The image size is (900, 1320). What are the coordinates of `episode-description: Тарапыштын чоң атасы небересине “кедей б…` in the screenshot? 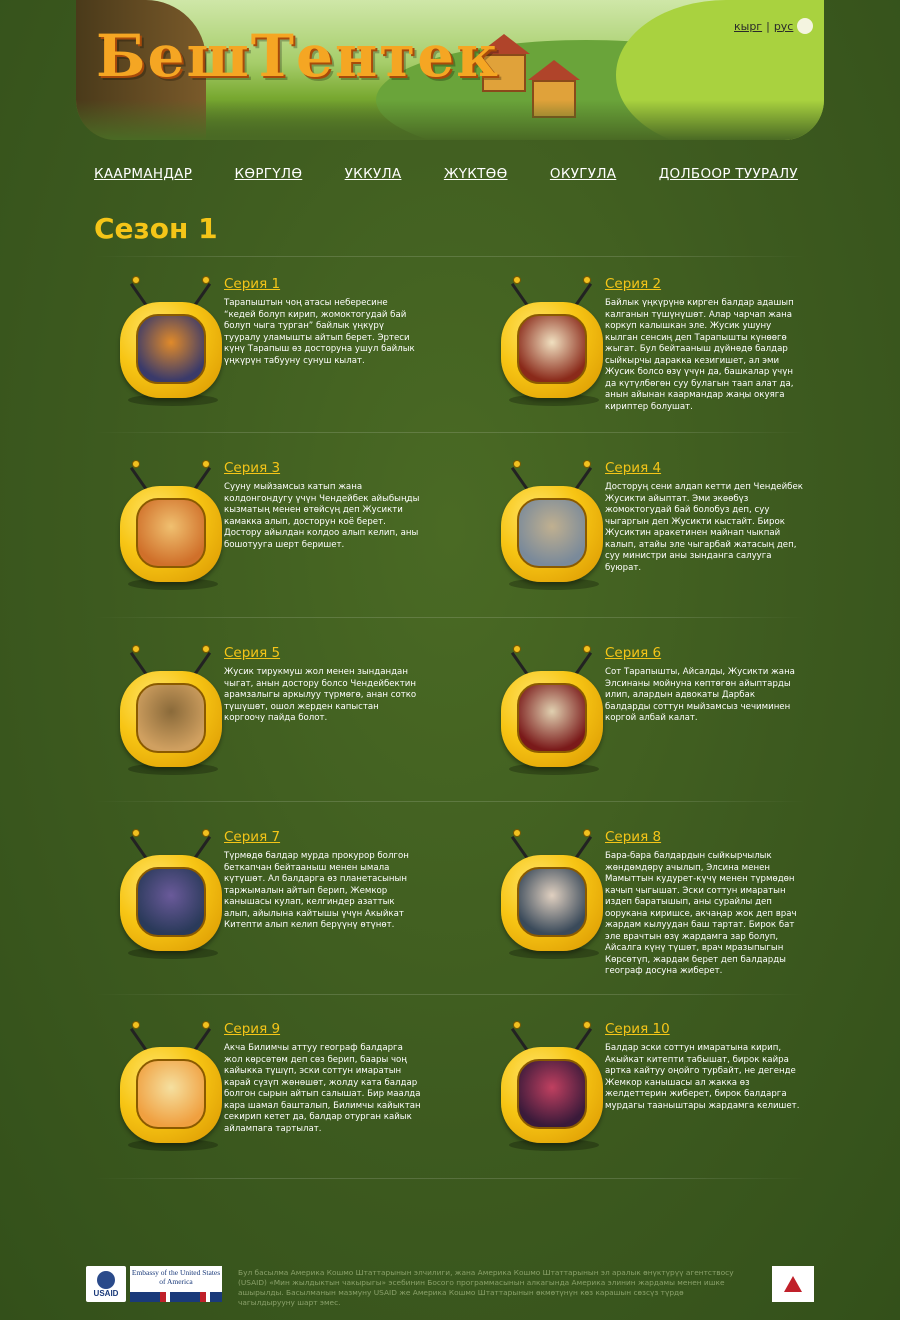 It's located at (319, 332).